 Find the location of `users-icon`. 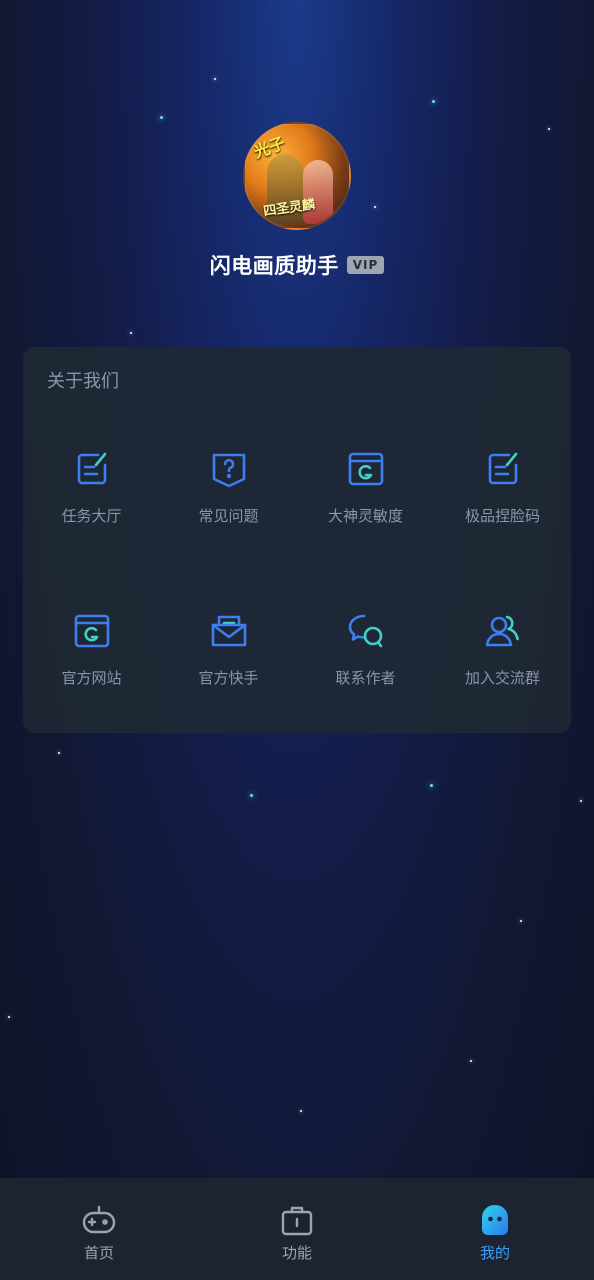

users-icon is located at coordinates (502, 631).